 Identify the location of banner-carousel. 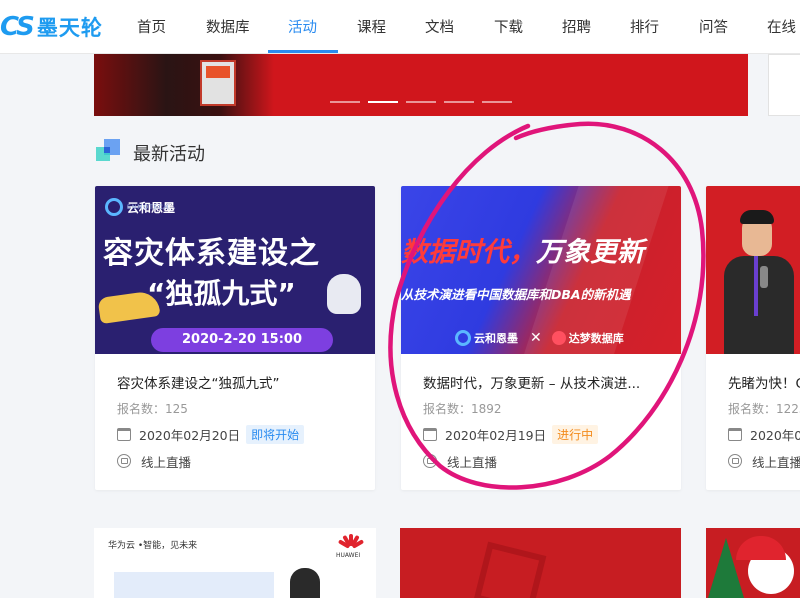
(421, 85).